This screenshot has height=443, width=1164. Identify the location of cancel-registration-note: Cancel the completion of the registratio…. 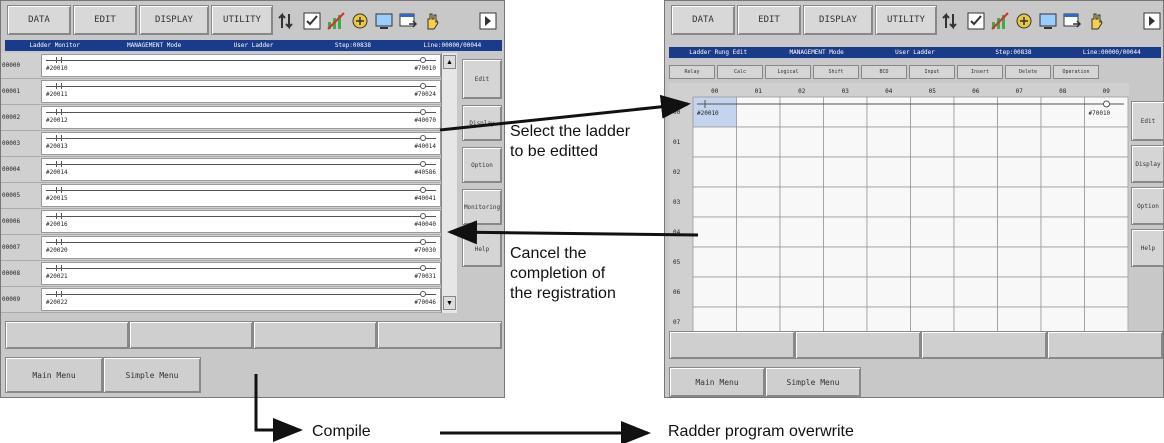
(563, 274).